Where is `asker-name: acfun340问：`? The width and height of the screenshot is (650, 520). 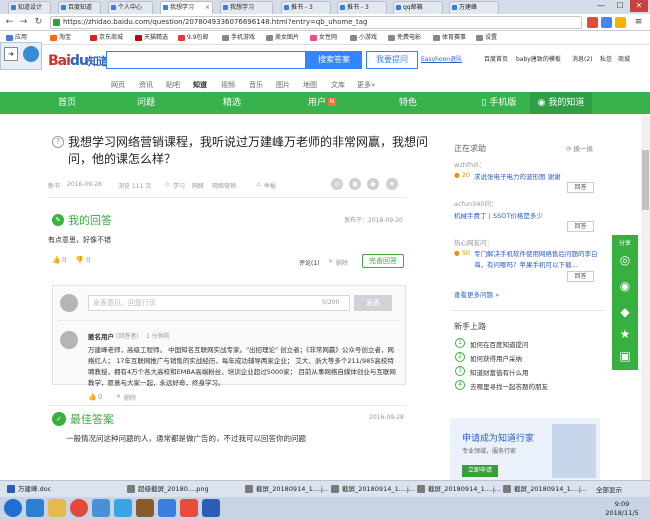
asker-name: acfun340问： is located at coordinates (476, 203).